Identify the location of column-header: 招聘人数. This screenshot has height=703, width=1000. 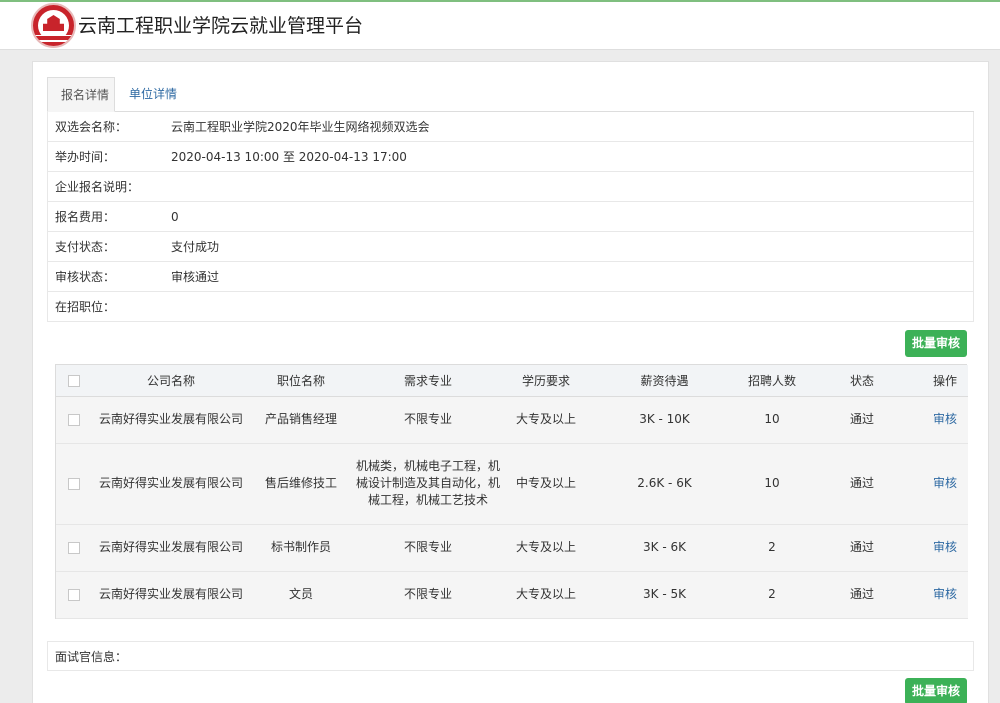
(772, 381).